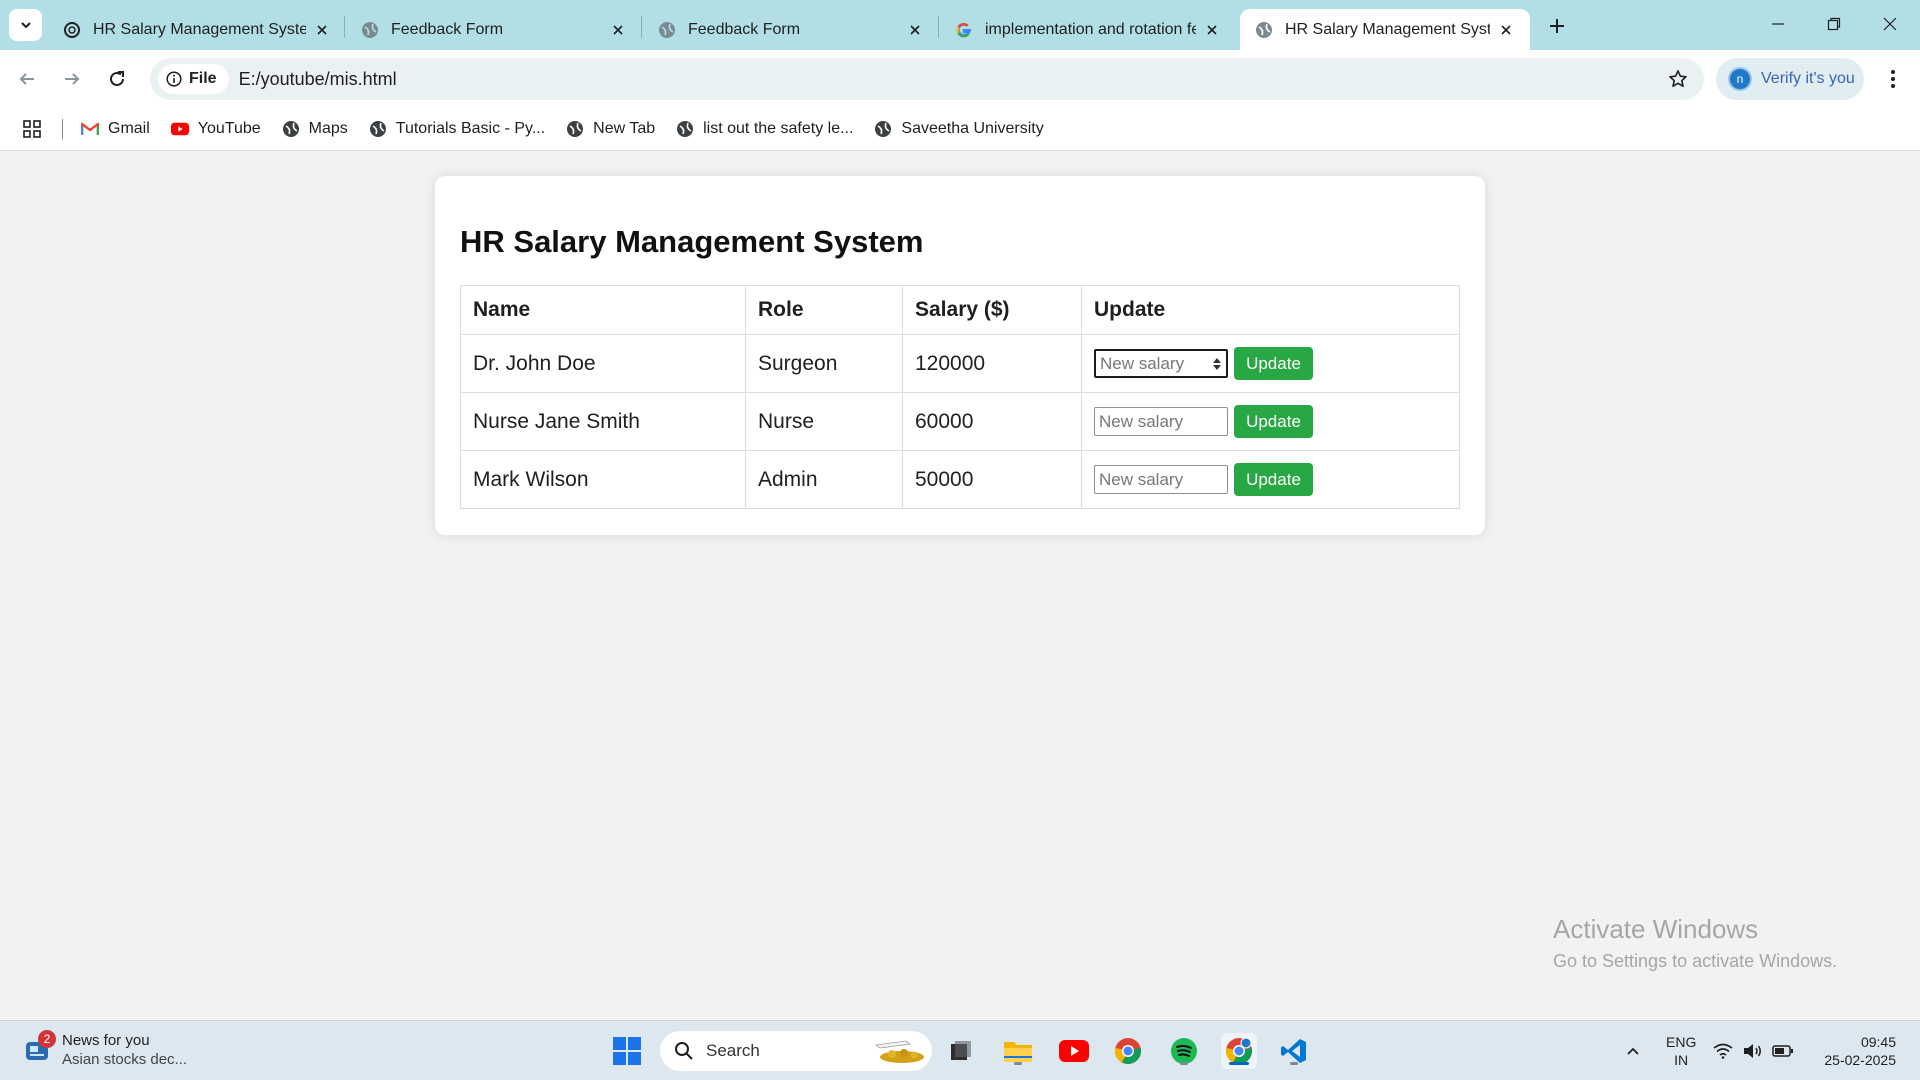 The image size is (1920, 1080). I want to click on plus-icon, so click(1557, 26).